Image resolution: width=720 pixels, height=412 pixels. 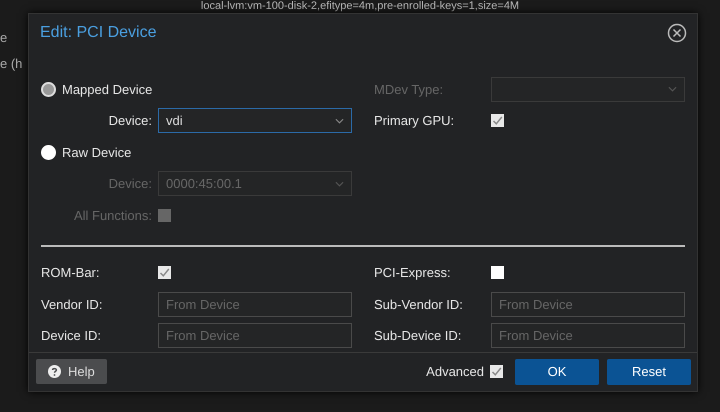 I want to click on dialog-title: Edit: PCI Device, so click(x=98, y=32).